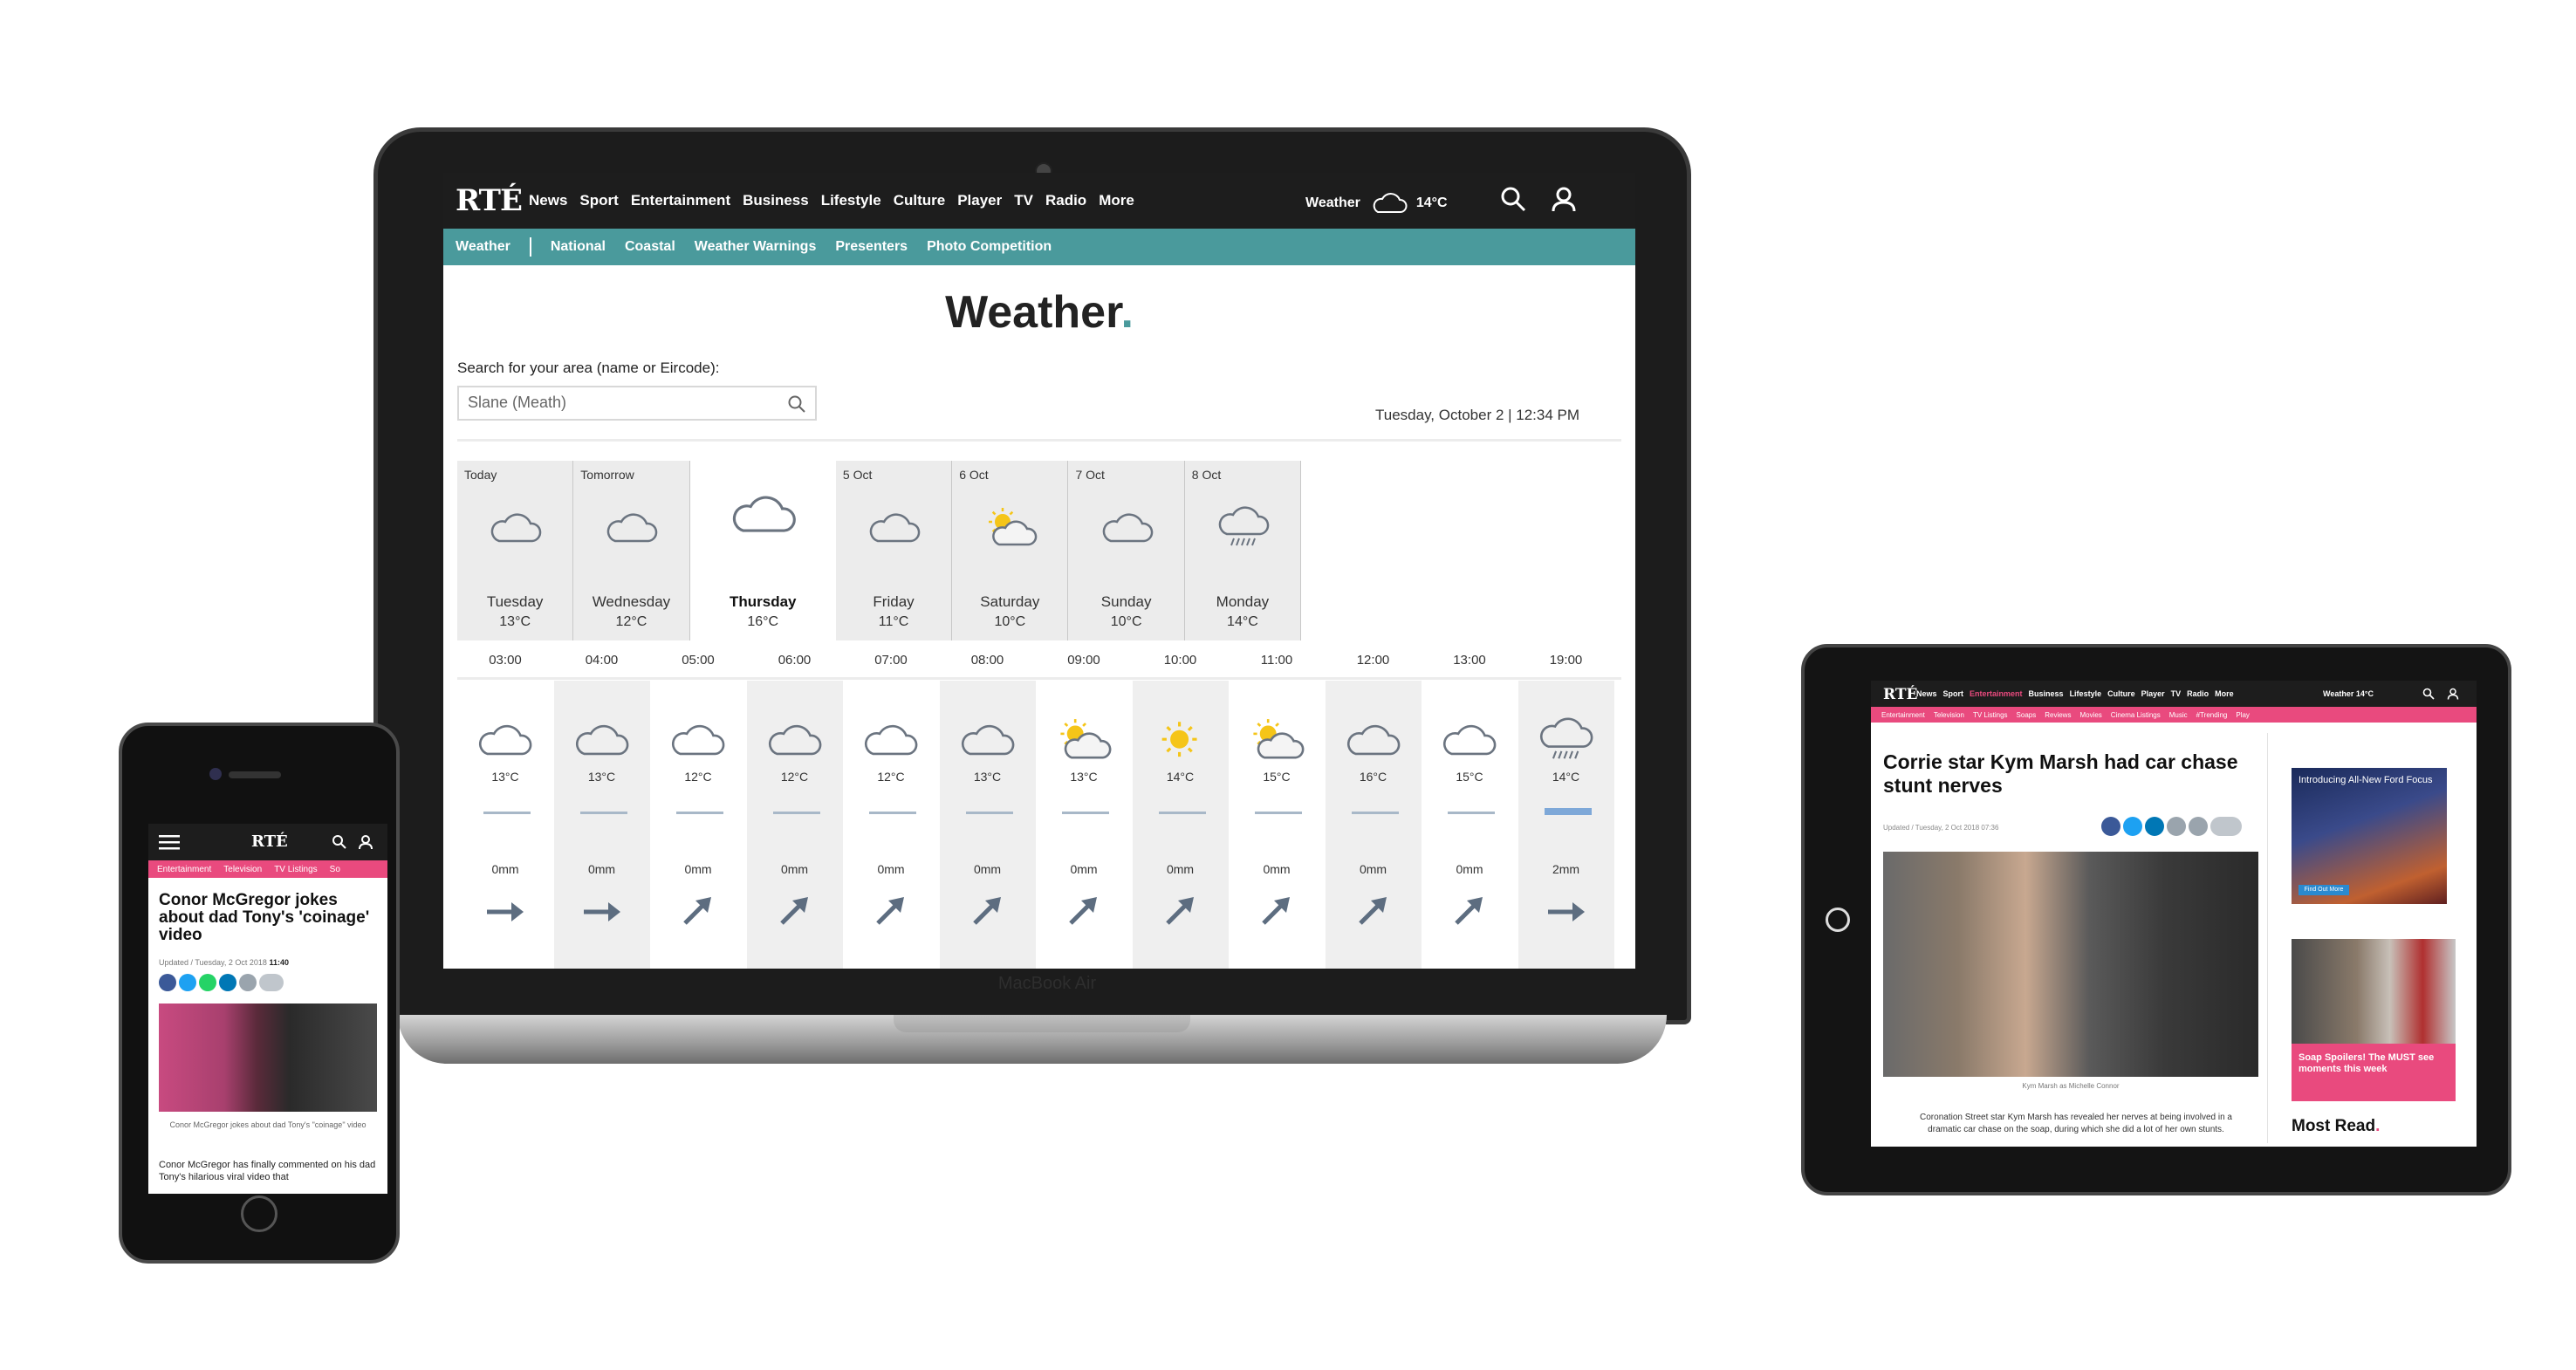  What do you see at coordinates (1039, 312) in the screenshot?
I see `page-title: Weather.` at bounding box center [1039, 312].